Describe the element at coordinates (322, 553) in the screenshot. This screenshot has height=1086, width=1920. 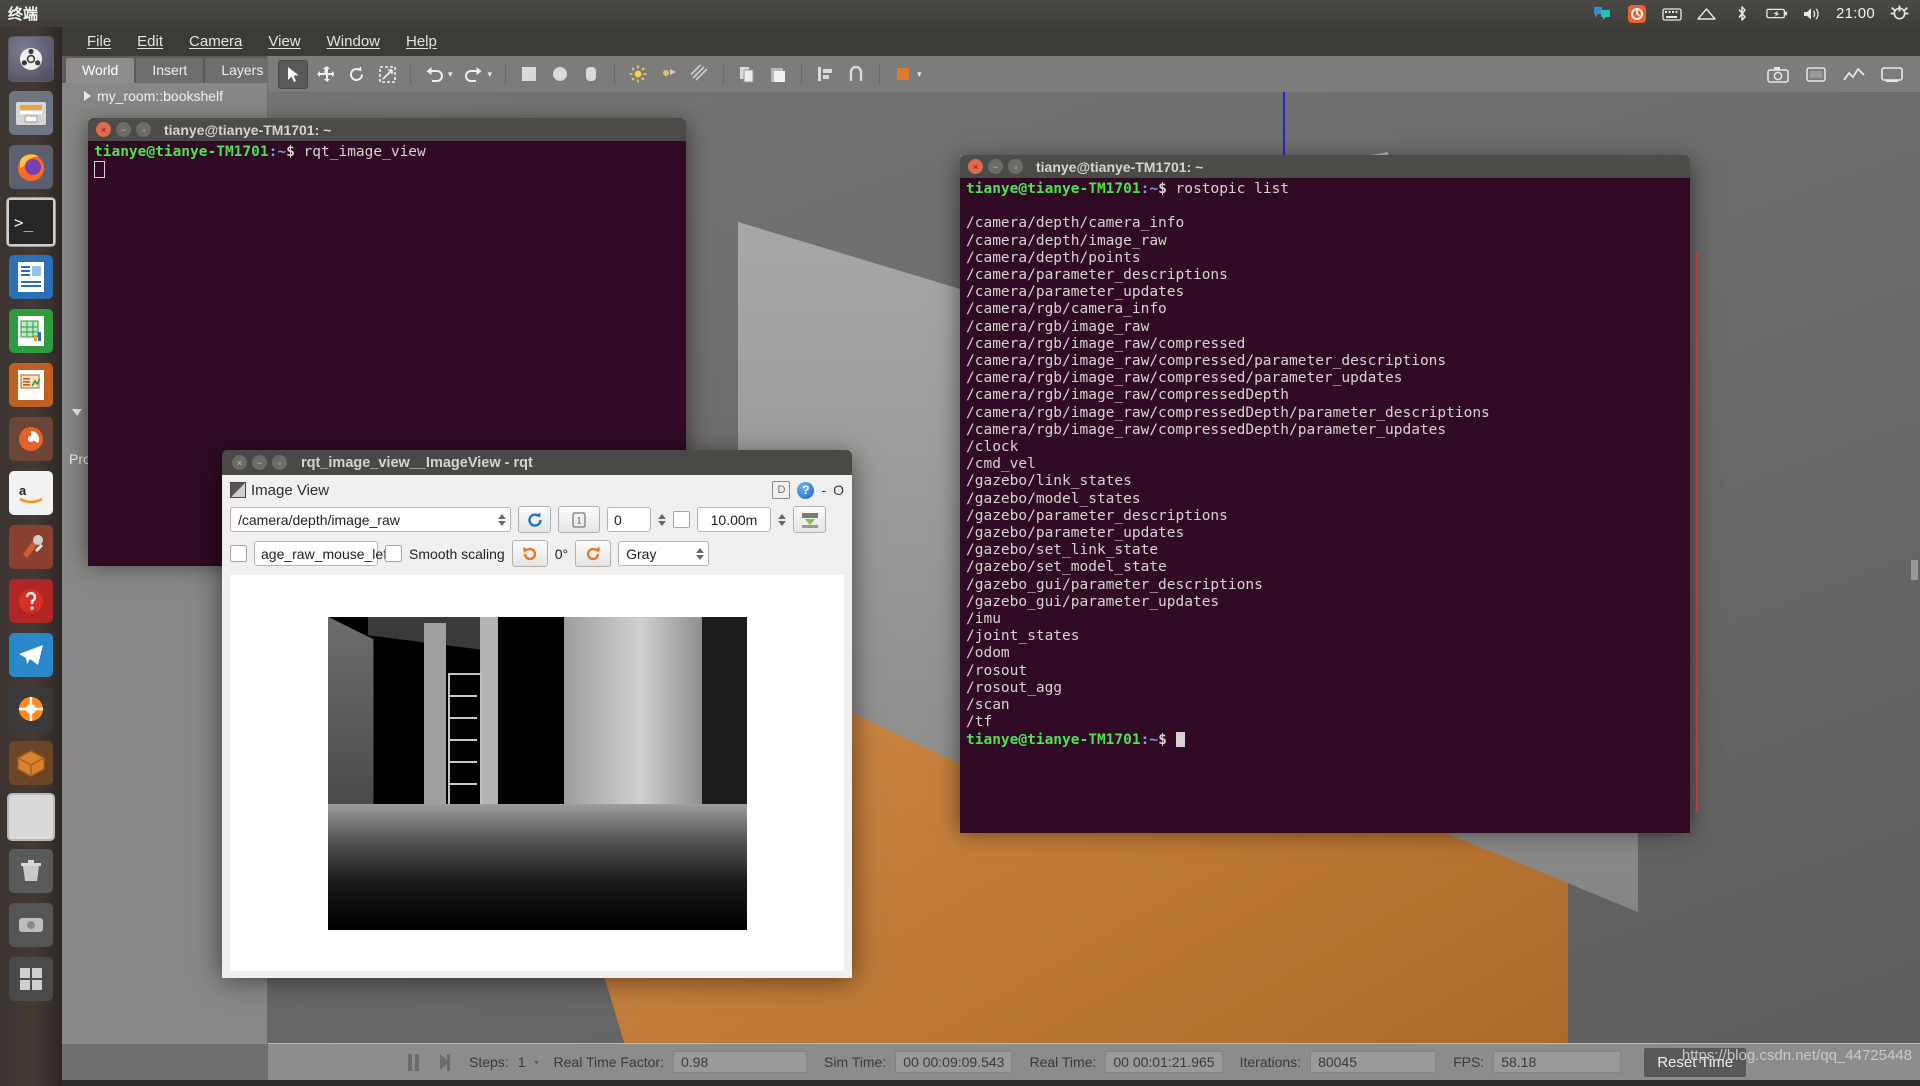
I see `mouse-topic-input: age_raw_mouse_left` at that location.